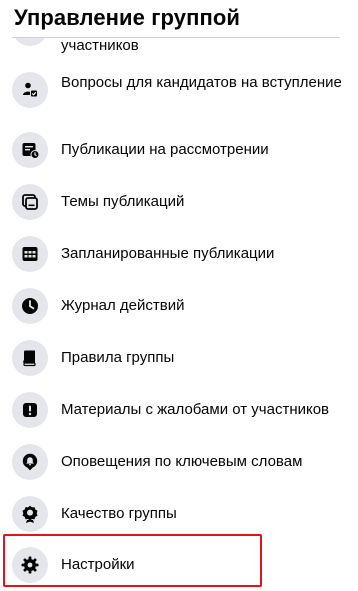 The width and height of the screenshot is (358, 591). What do you see at coordinates (30, 462) in the screenshot?
I see `bell-alert-icon` at bounding box center [30, 462].